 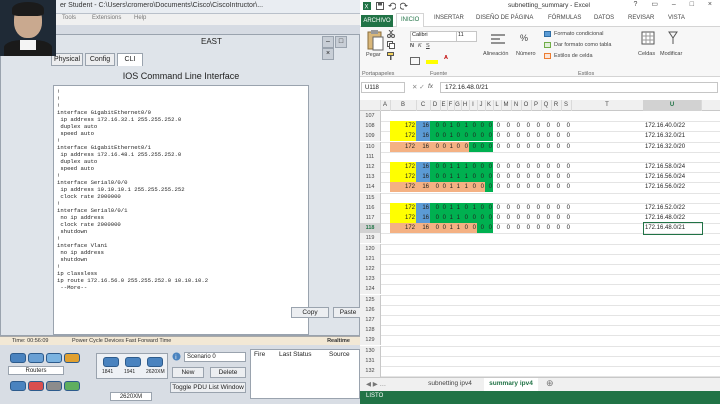 I want to click on cell-j113: 0, so click(x=481, y=177).